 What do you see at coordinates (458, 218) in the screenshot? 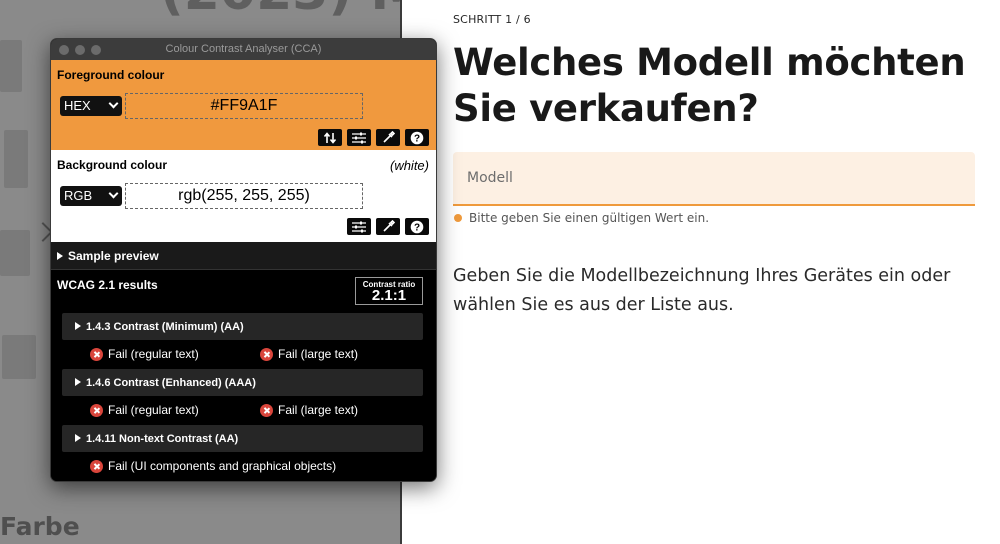
I see `warning-dot-icon` at bounding box center [458, 218].